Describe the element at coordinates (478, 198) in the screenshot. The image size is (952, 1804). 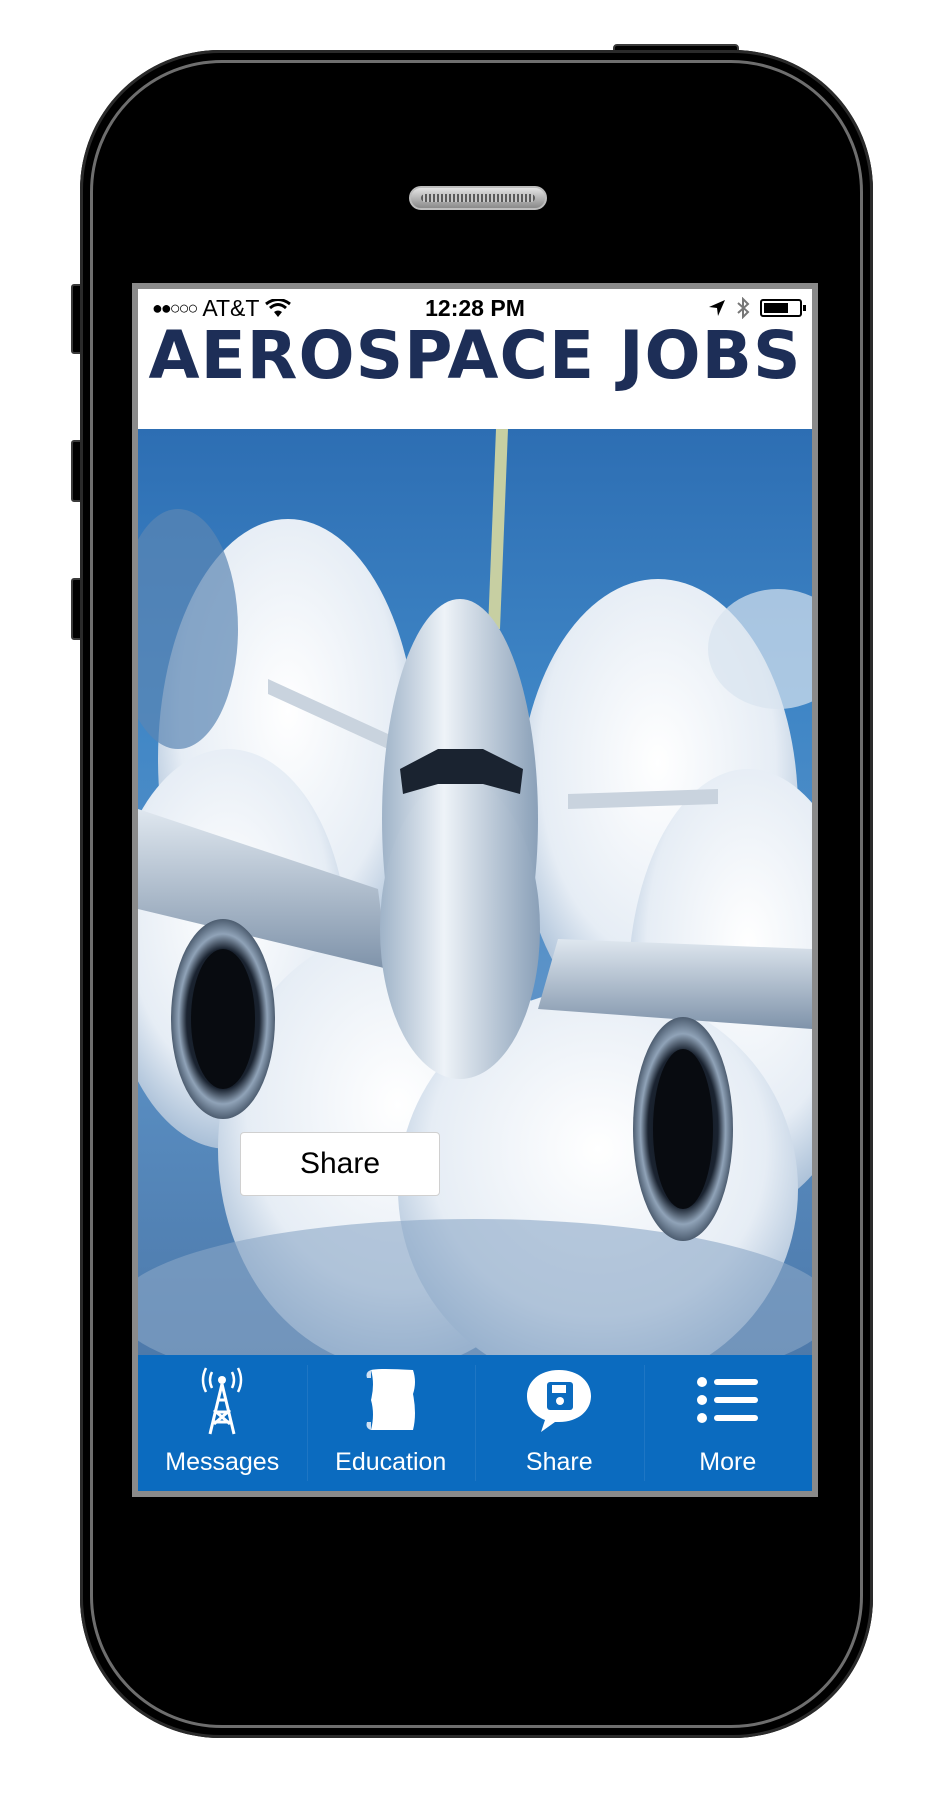
I see `earpiece-speaker` at that location.